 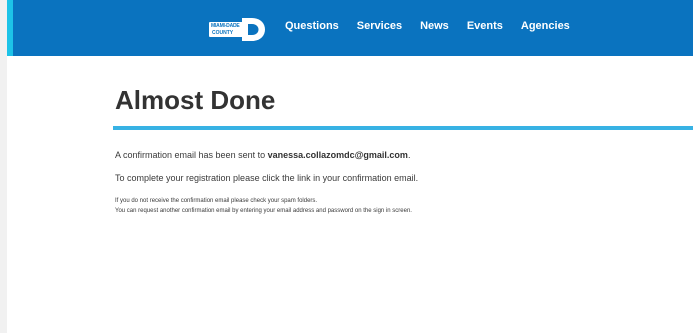 I want to click on left-edge-strip, so click(x=3, y=166).